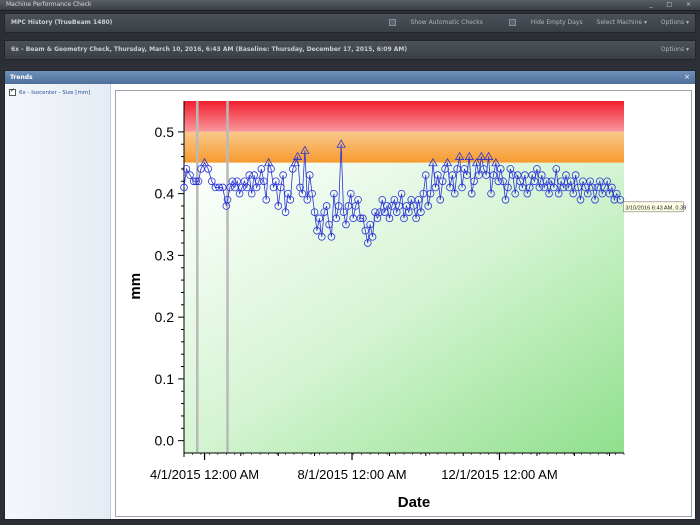  I want to click on history-title: MPC History (TrueBeam 1480), so click(62, 22).